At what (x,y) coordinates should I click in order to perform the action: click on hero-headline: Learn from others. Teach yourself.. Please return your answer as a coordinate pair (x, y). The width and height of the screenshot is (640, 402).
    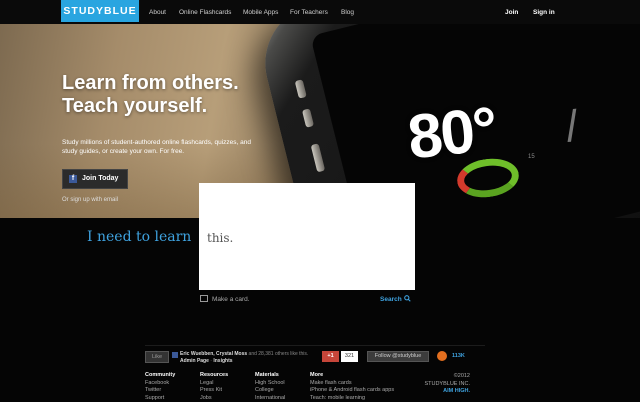
    Looking at the image, I should click on (150, 95).